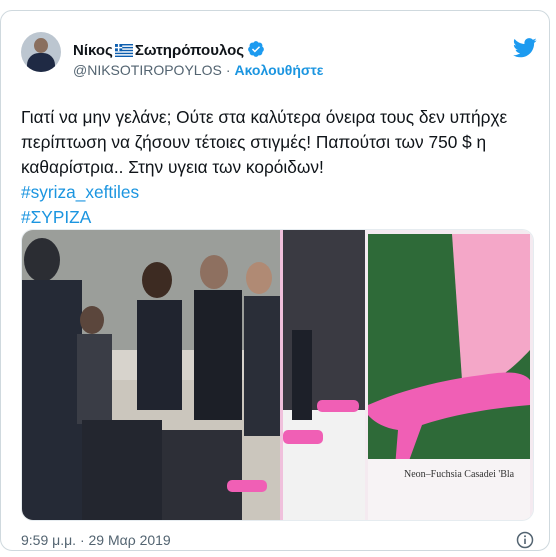 The width and height of the screenshot is (556, 557). Describe the element at coordinates (56, 217) in the screenshot. I see `hashtag-syriza: #ΣΥΡΙΖΑ` at that location.